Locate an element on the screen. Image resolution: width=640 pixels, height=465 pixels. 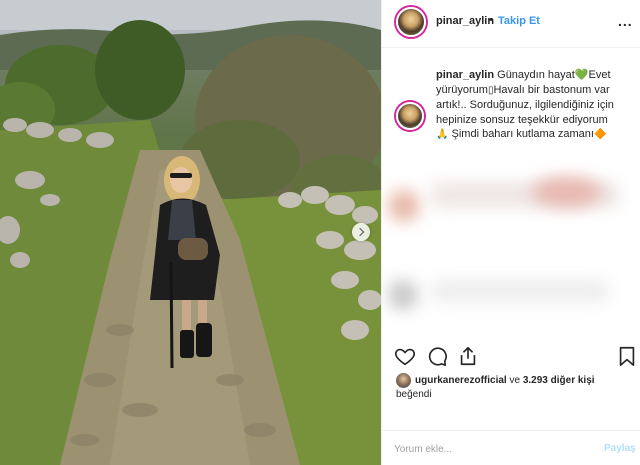
heart-emoji-icon: 💚 is located at coordinates (581, 75).